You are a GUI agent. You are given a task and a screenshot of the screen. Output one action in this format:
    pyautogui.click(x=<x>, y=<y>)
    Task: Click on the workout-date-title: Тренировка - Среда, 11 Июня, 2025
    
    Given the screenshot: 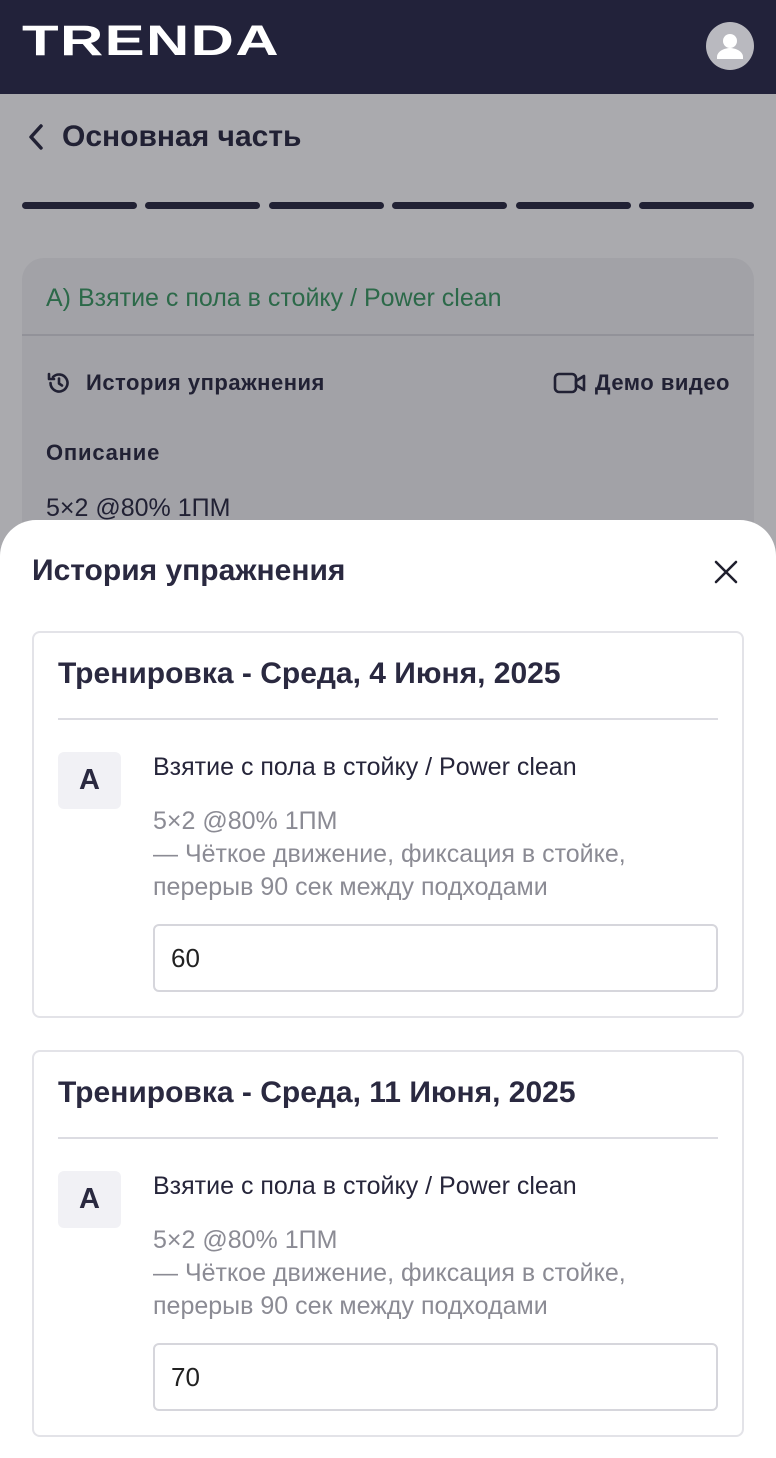 What is the action you would take?
    pyautogui.click(x=317, y=1092)
    